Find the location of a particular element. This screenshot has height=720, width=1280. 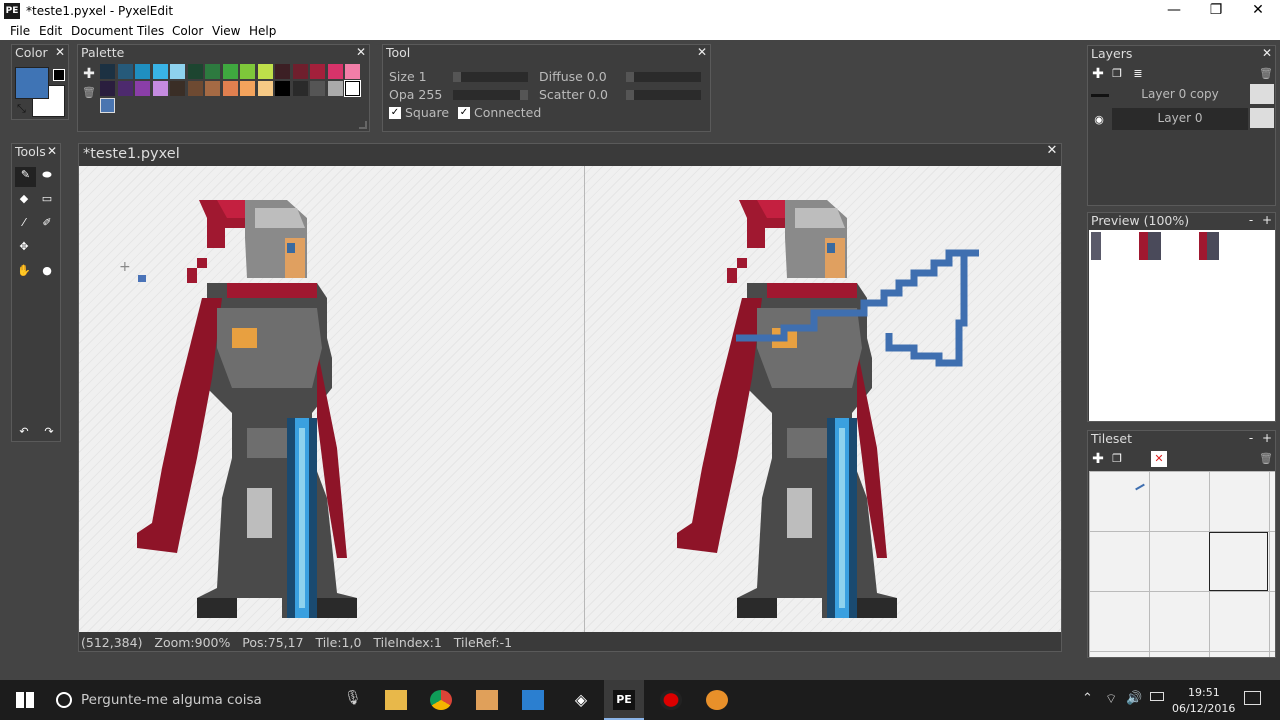

pencil-tool-icon: ✎ is located at coordinates (25, 177).